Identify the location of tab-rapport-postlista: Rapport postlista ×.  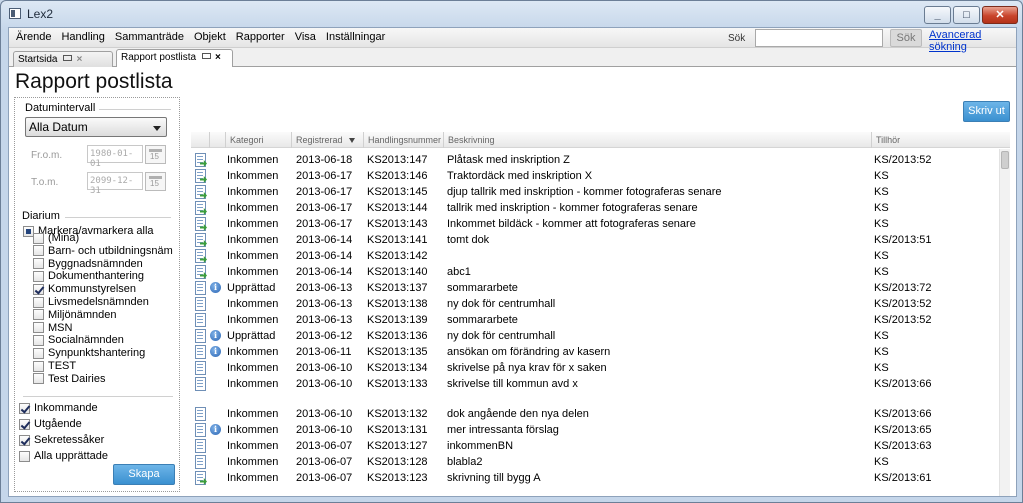
(174, 58).